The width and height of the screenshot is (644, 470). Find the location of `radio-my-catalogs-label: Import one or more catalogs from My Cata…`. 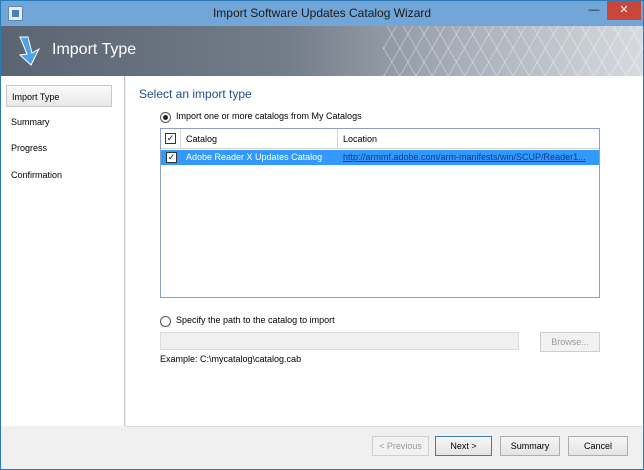

radio-my-catalogs-label: Import one or more catalogs from My Cata… is located at coordinates (269, 116).